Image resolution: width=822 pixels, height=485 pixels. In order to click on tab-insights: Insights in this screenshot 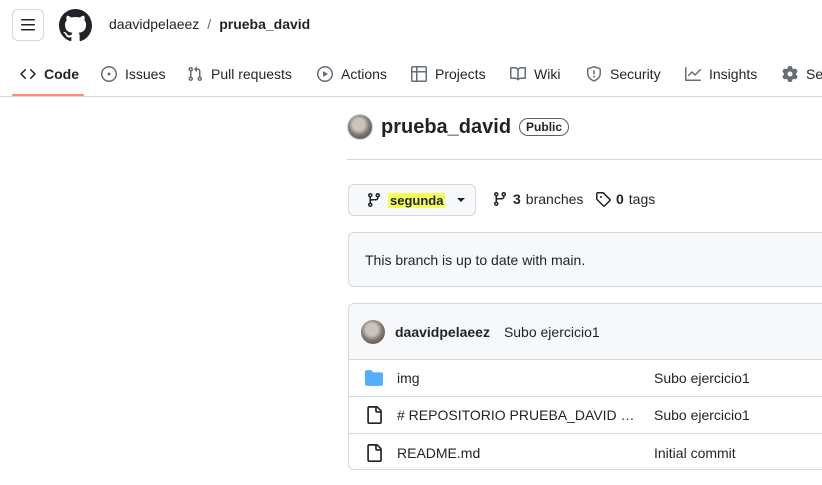, I will do `click(721, 74)`.